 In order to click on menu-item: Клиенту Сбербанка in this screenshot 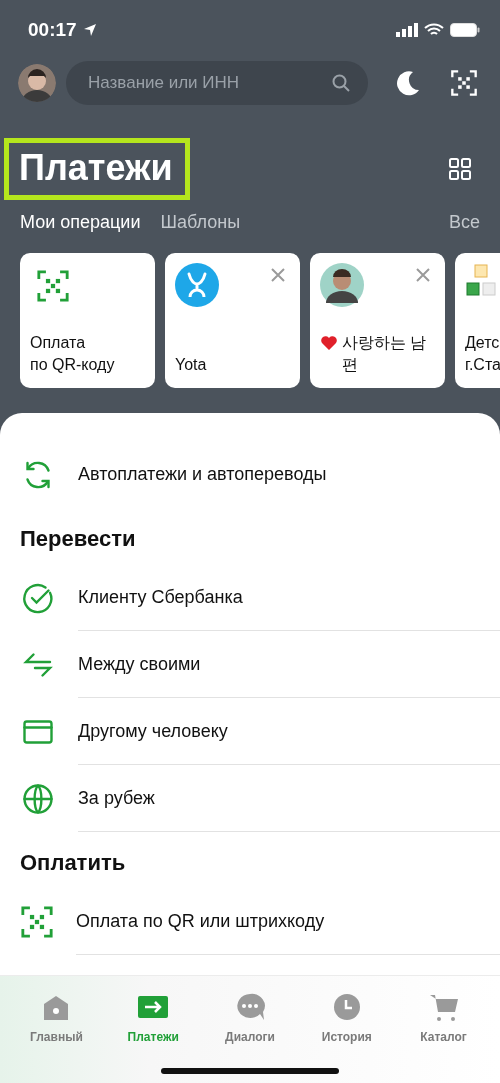, I will do `click(250, 597)`.